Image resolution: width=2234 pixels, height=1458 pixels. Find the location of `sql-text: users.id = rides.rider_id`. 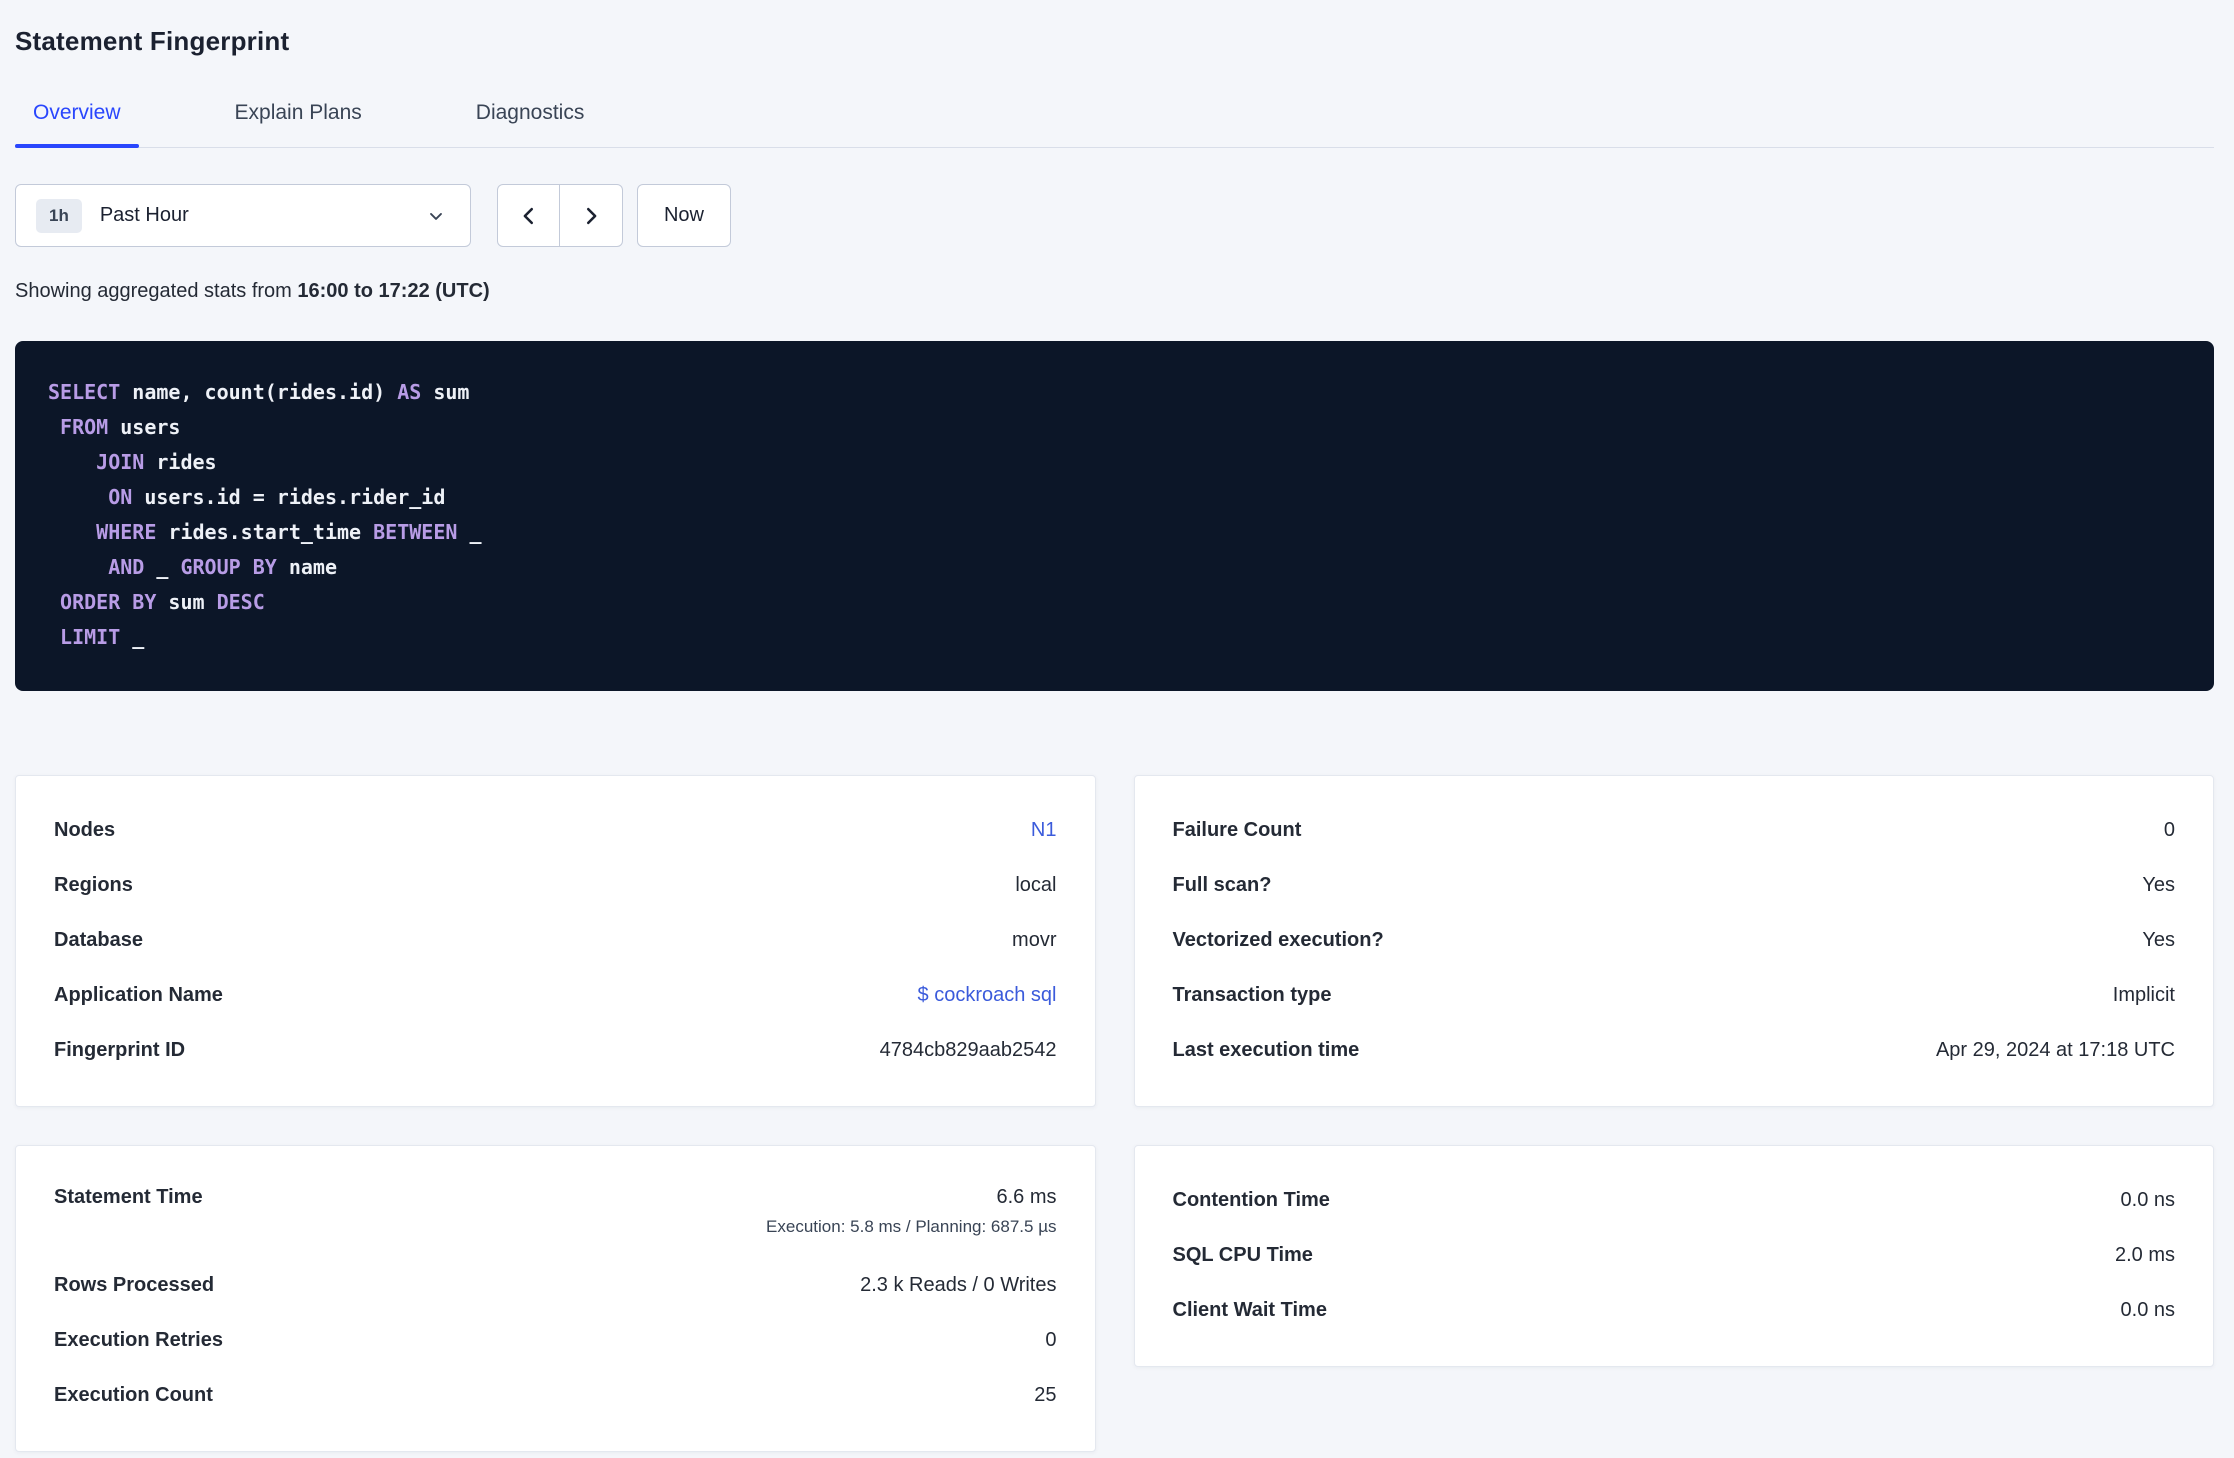

sql-text: users.id = rides.rider_id is located at coordinates (289, 497).